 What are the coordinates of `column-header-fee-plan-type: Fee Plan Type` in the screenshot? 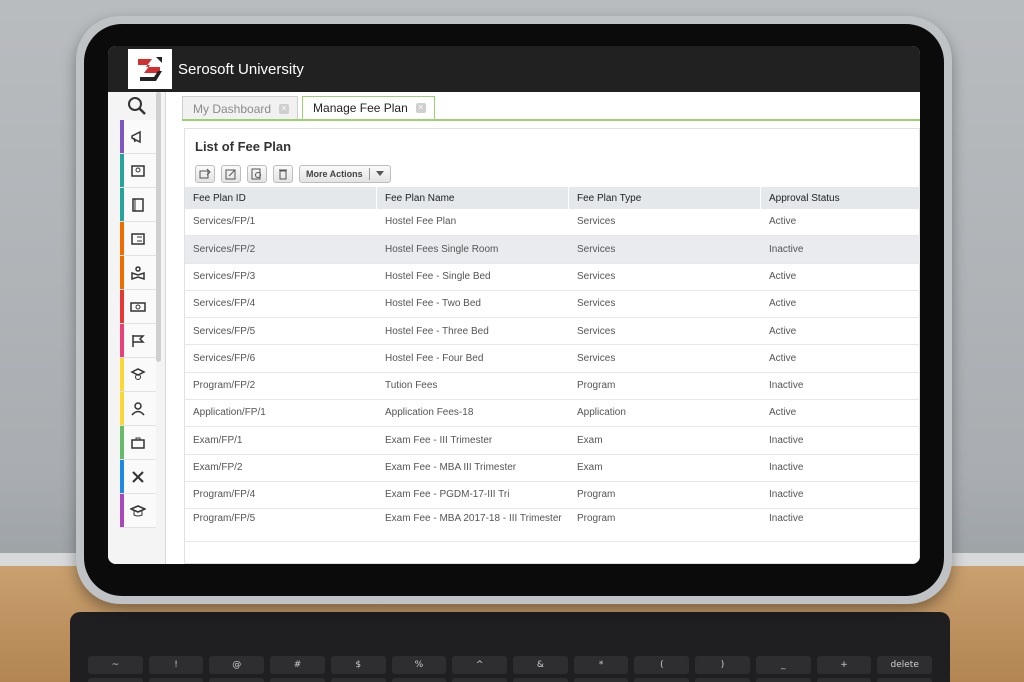 It's located at (665, 198).